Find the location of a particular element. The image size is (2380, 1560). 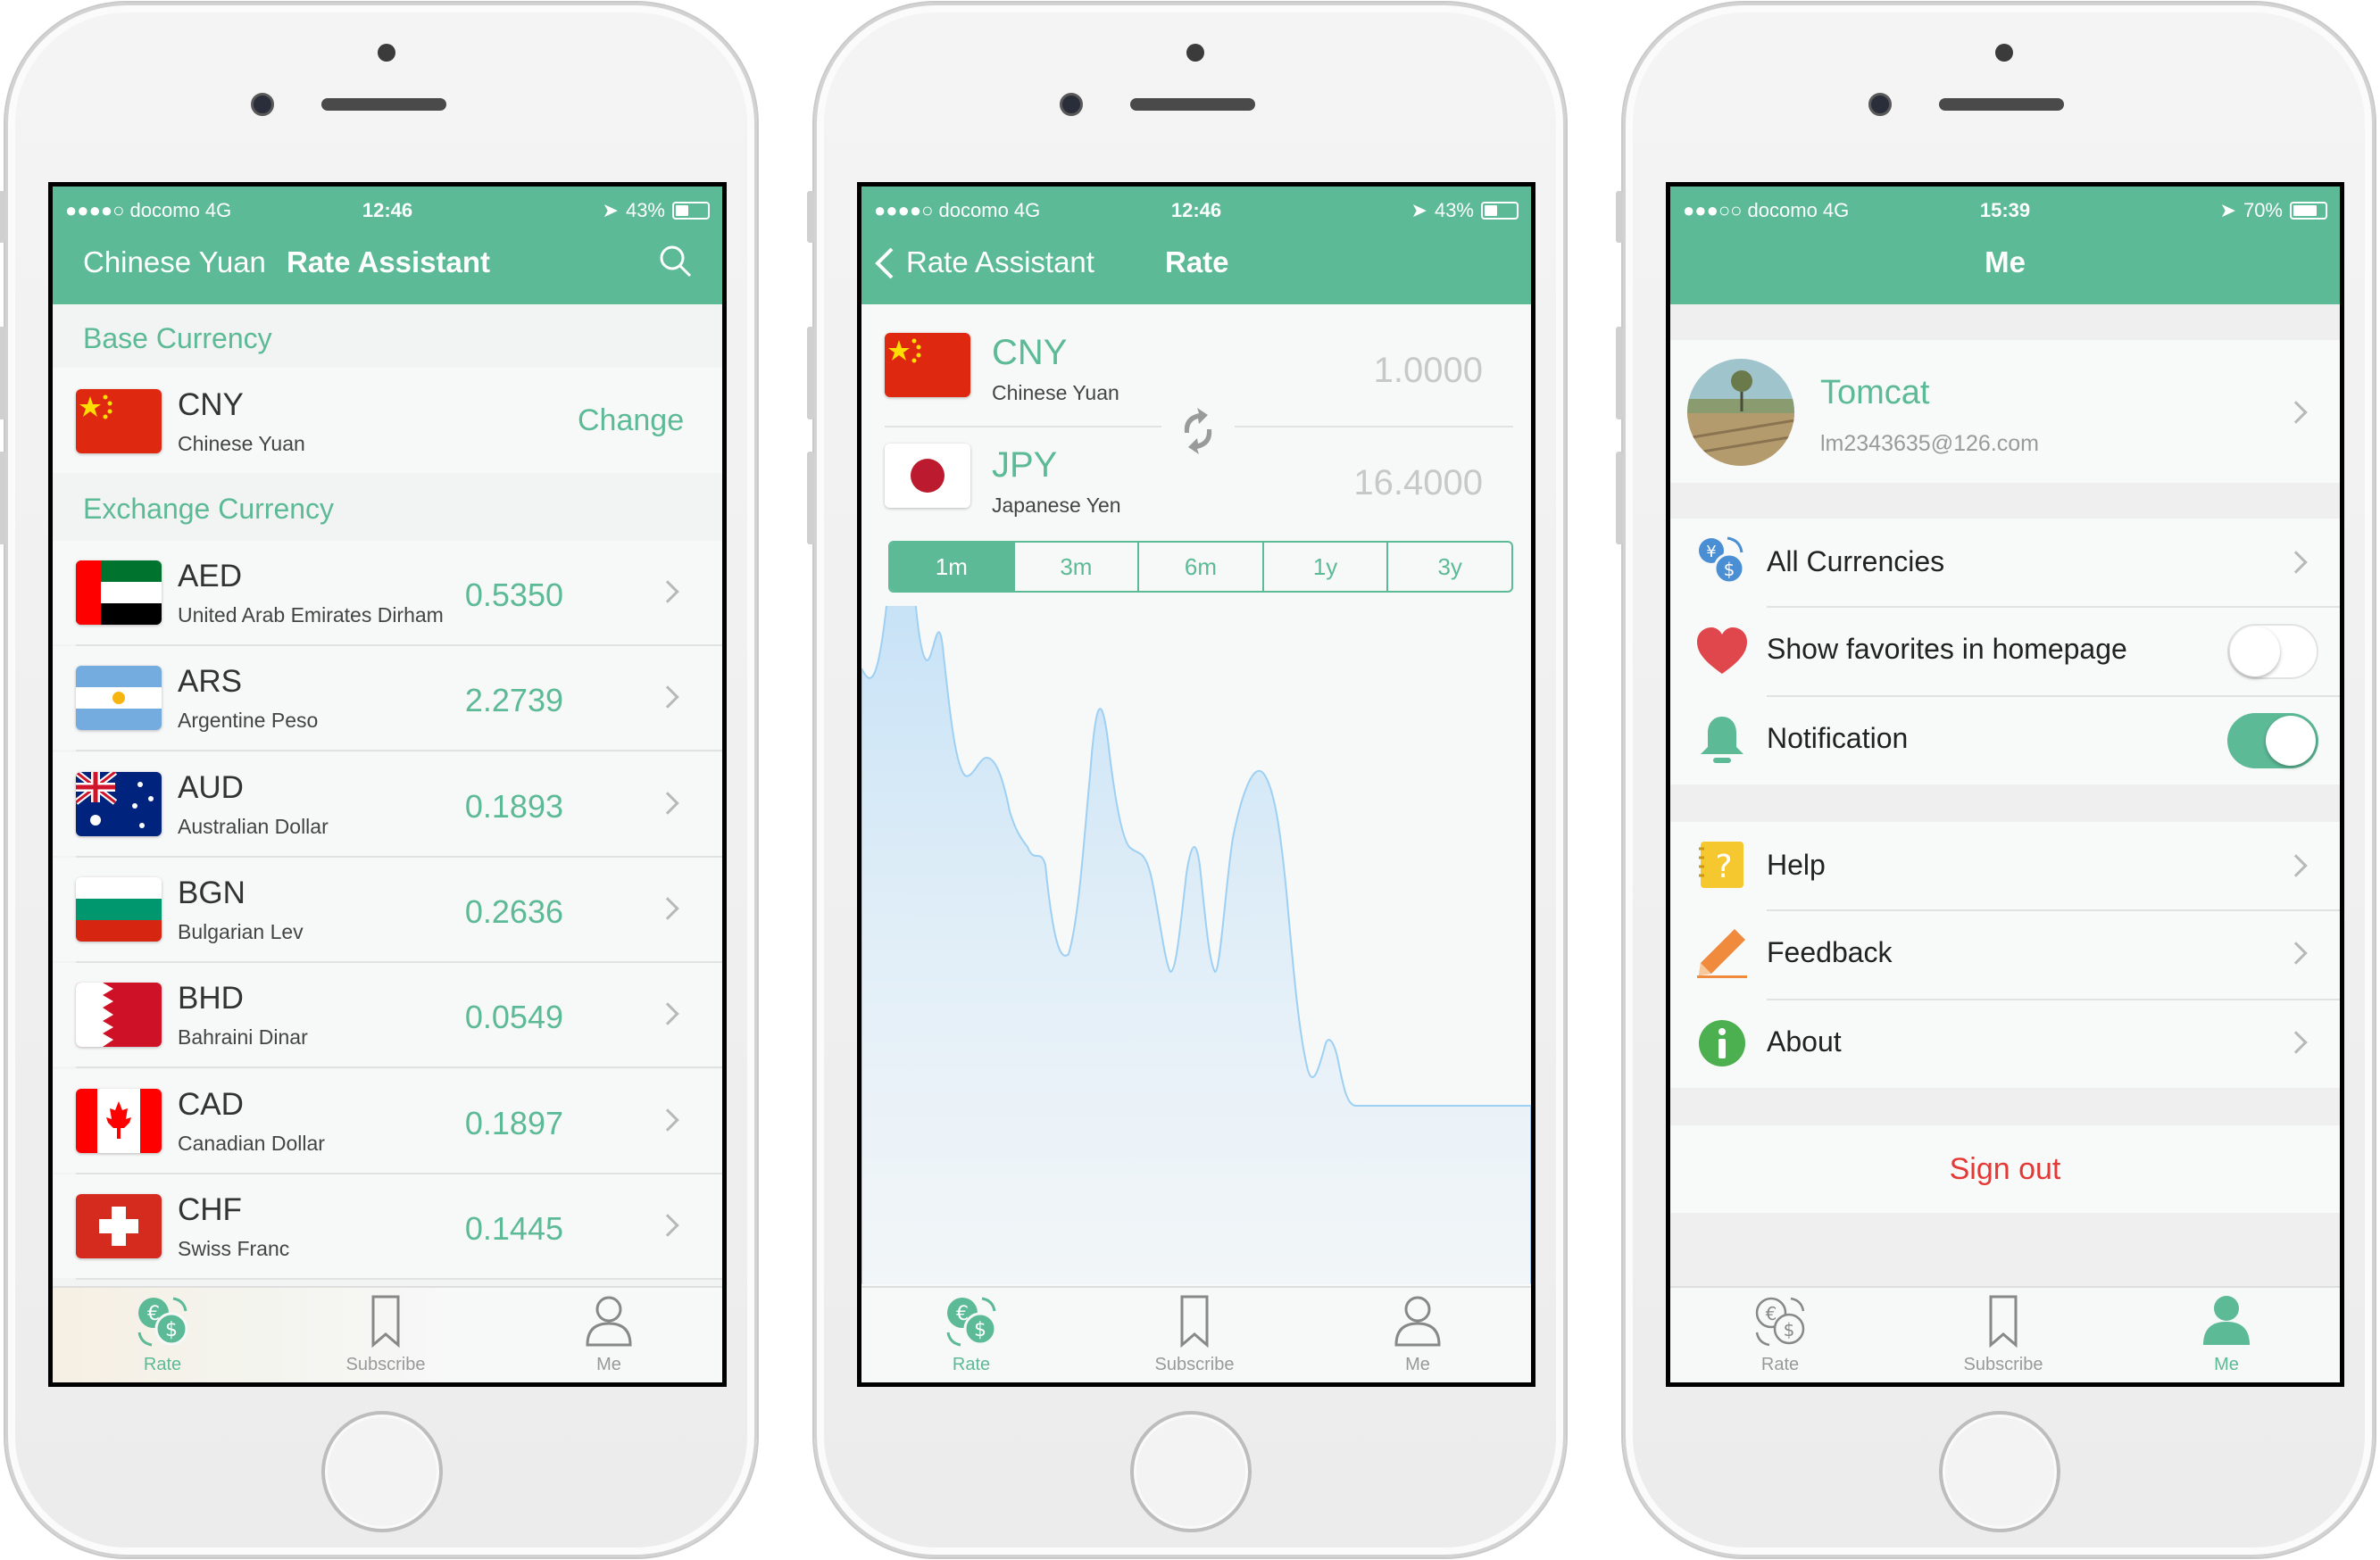

currency-row-bgn: BGN Bulgarian Lev 0.2636 is located at coordinates (387, 910).